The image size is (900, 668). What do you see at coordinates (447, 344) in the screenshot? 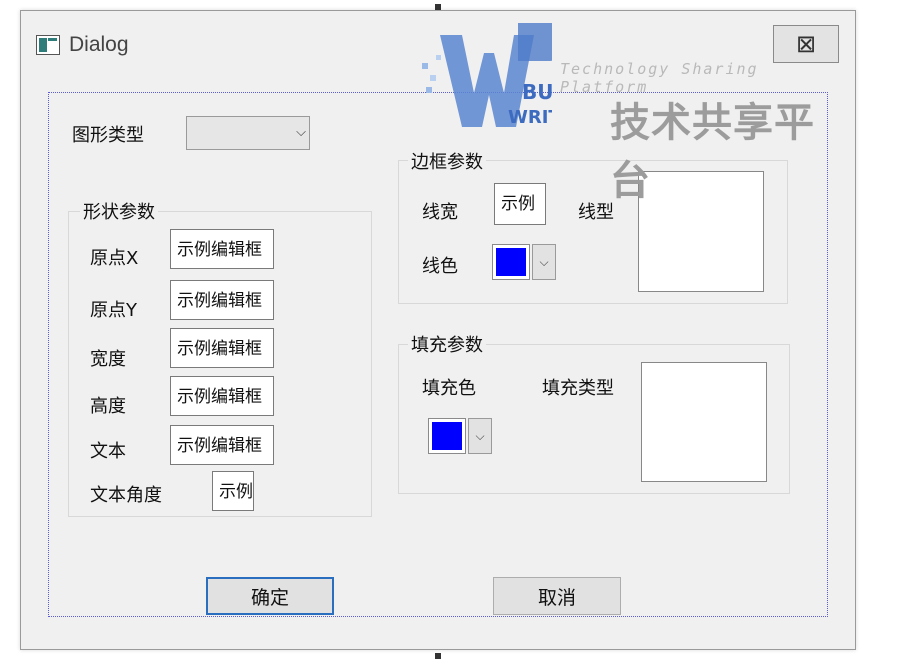
I see `fill-params-title: 填充参数` at bounding box center [447, 344].